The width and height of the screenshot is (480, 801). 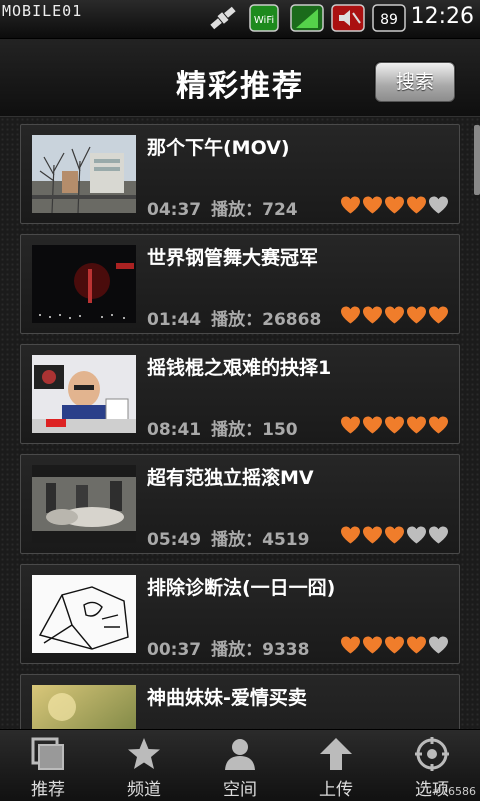 I want to click on options-icon, so click(x=432, y=754).